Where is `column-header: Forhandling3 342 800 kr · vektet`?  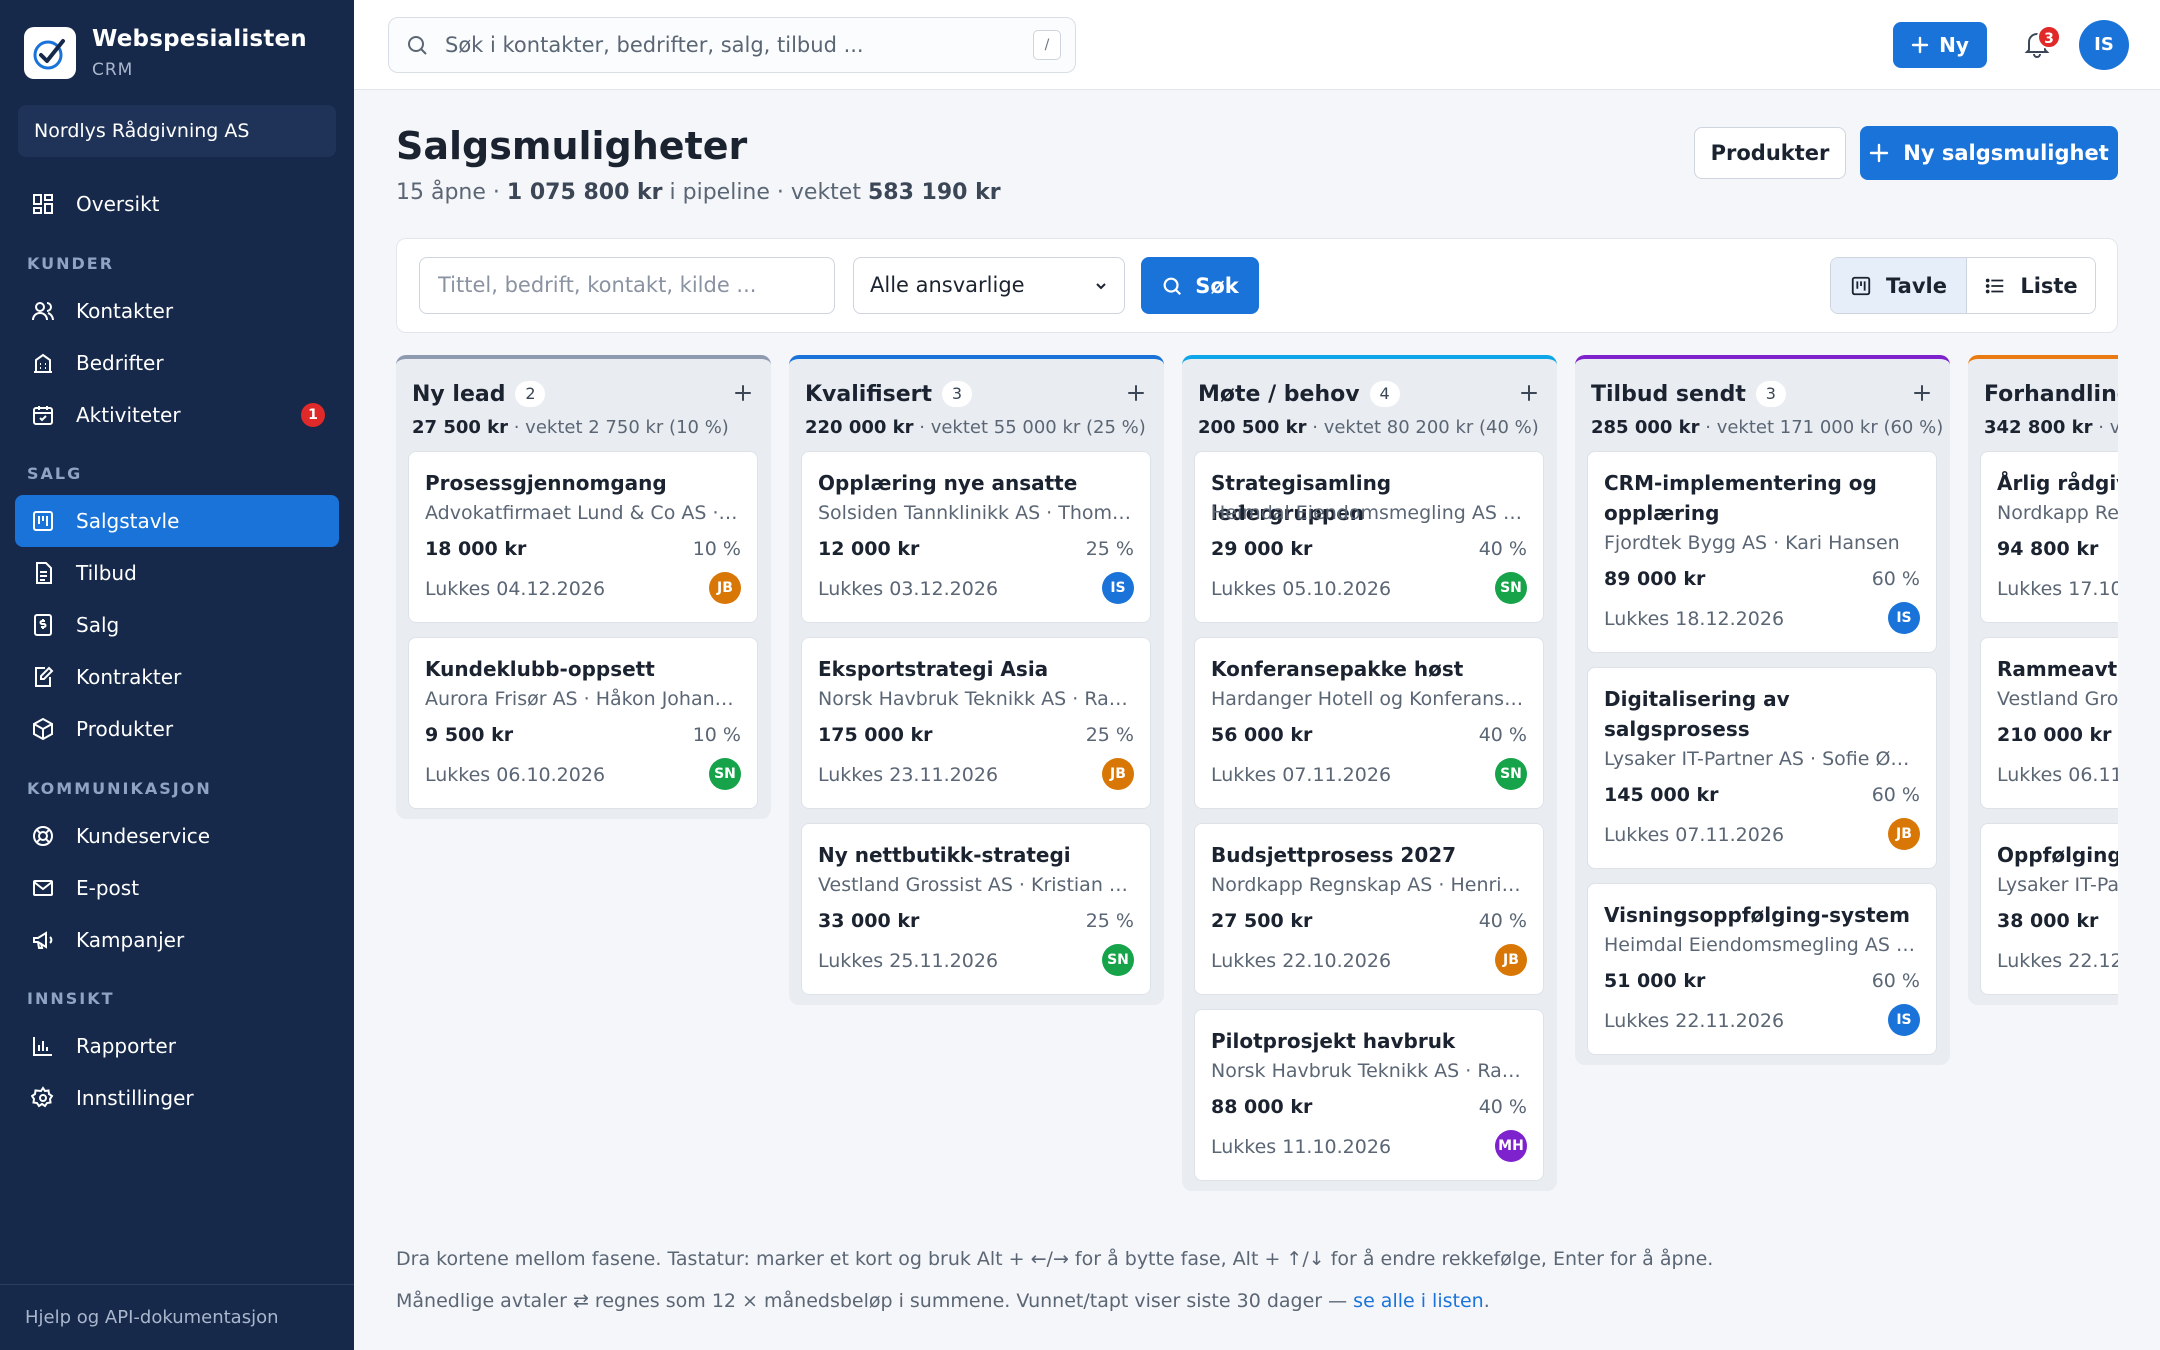 column-header: Forhandling3 342 800 kr · vektet is located at coordinates (2043, 405).